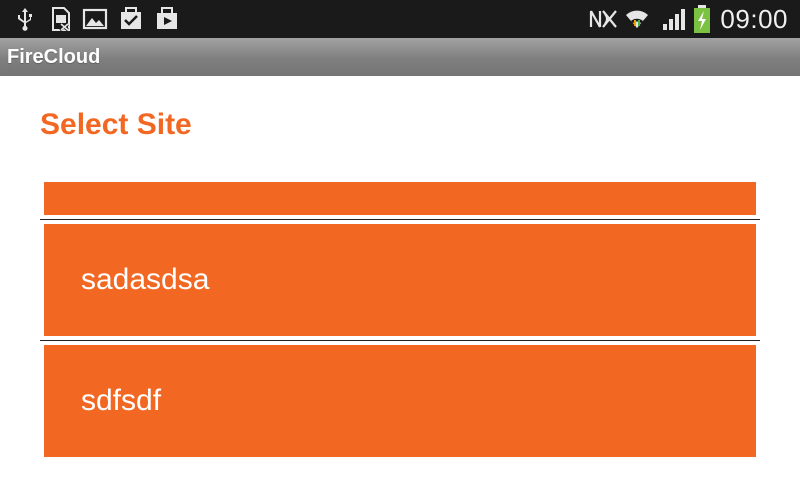  Describe the element at coordinates (145, 279) in the screenshot. I see `site-label: sadasdsa` at that location.